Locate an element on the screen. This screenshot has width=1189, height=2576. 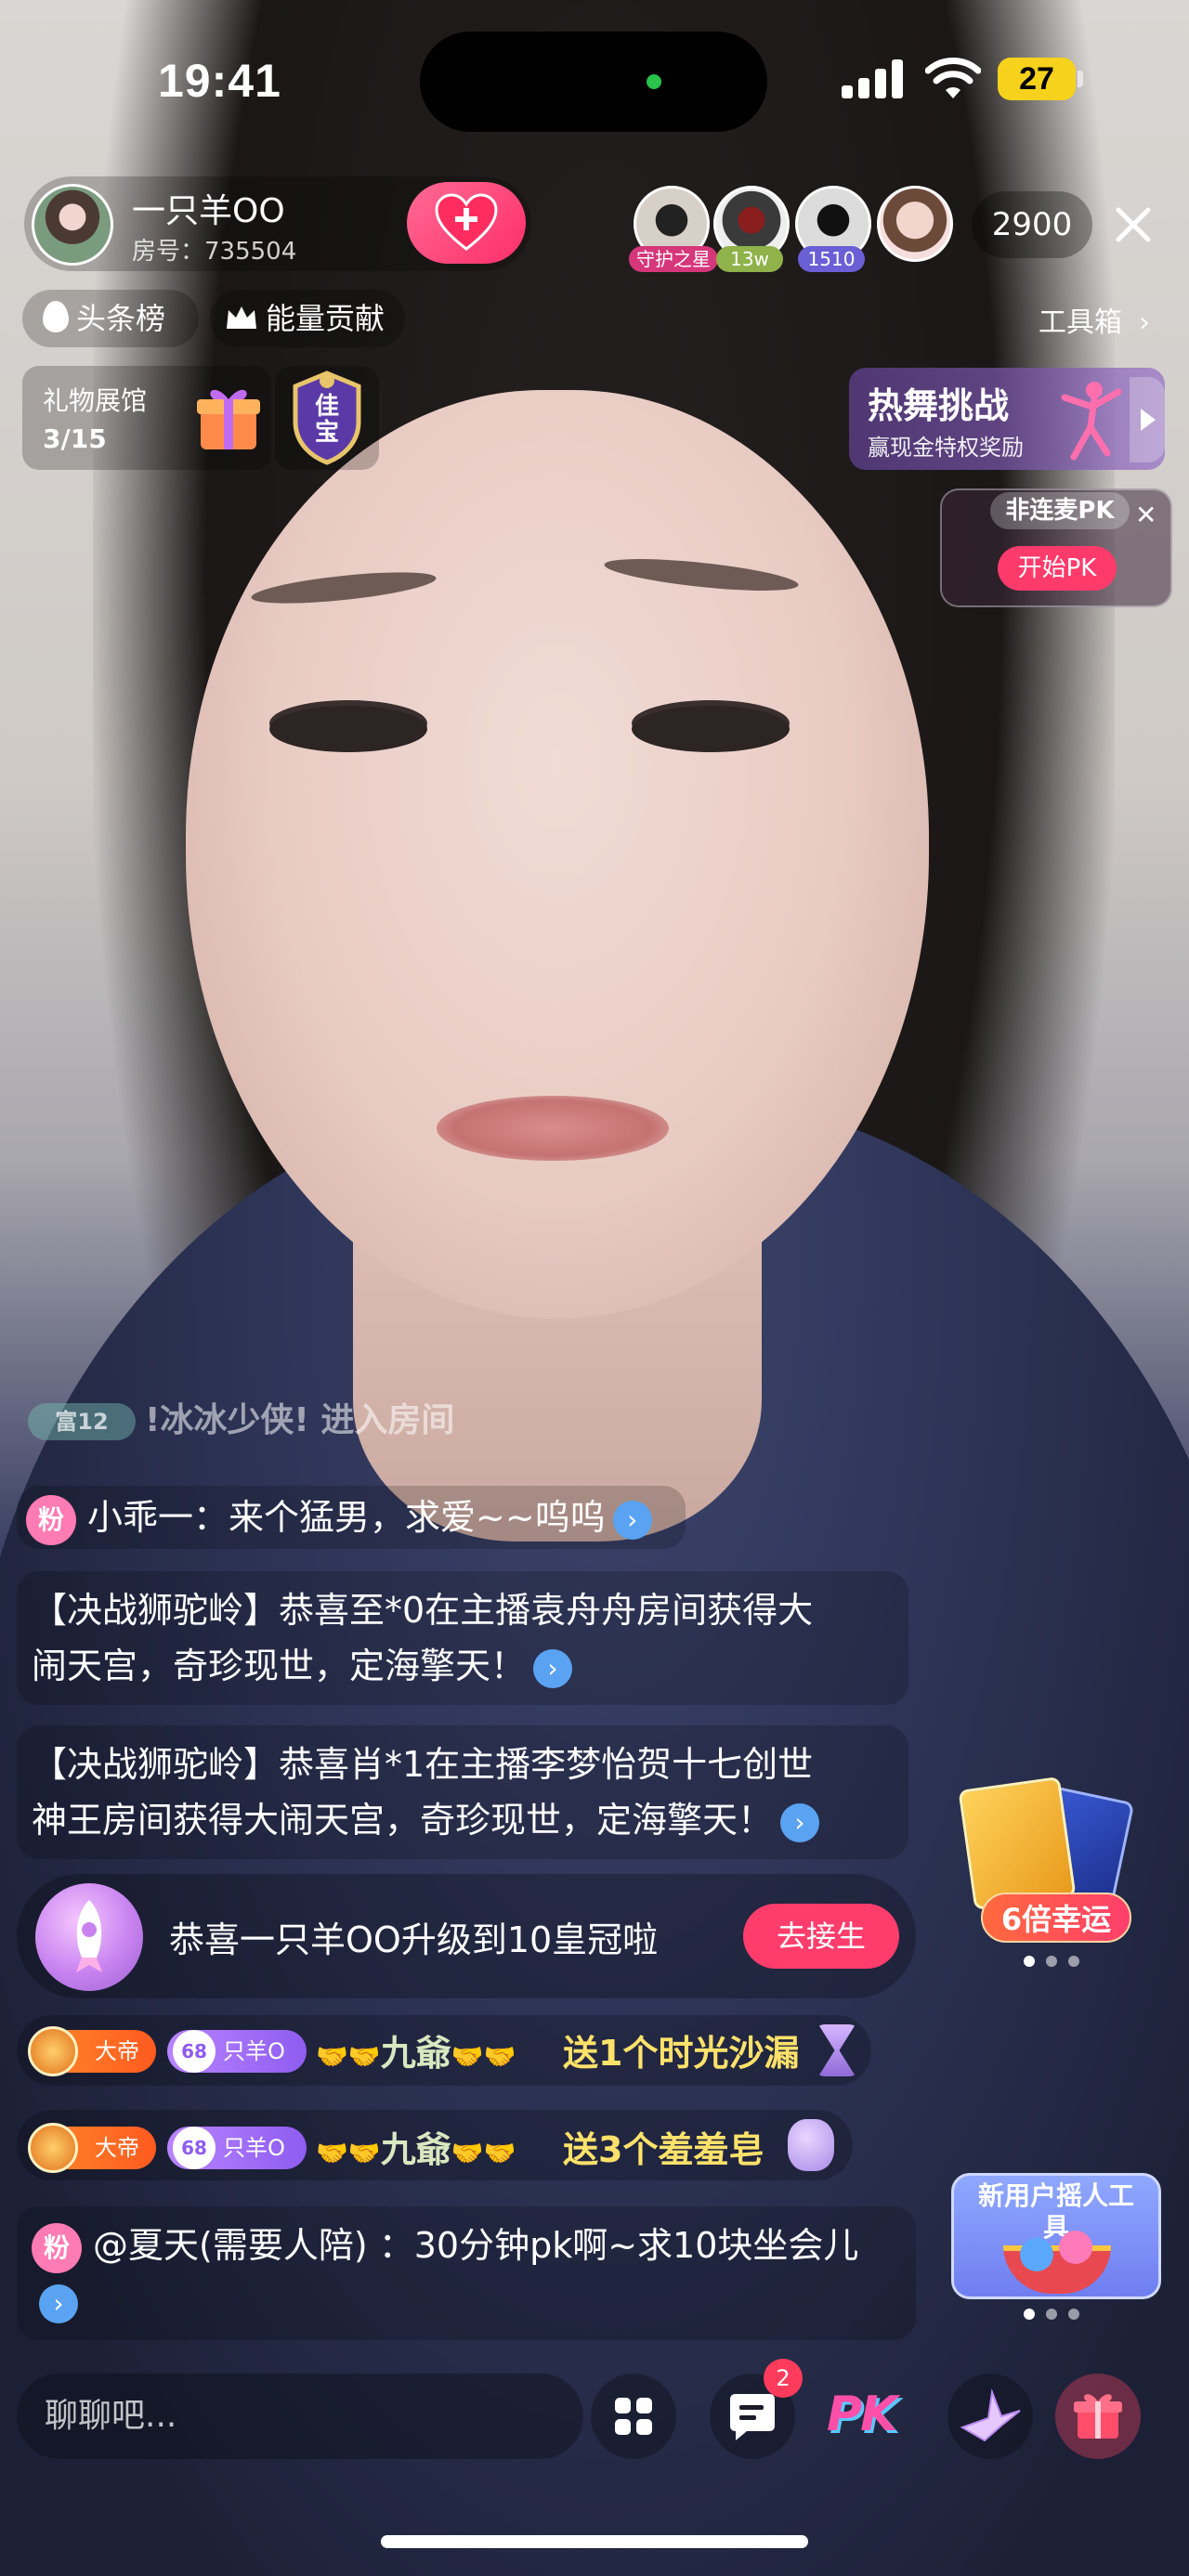
heart-plus-icon is located at coordinates (466, 222).